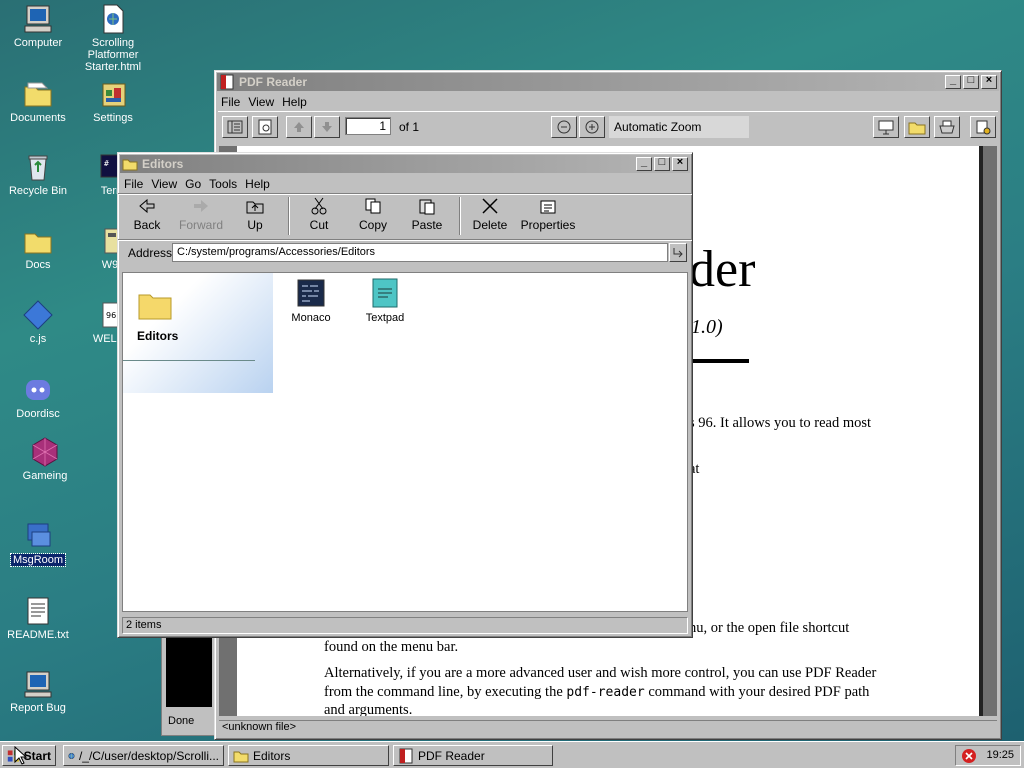 This screenshot has width=1024, height=768. I want to click on sidebar-toggle-button, so click(235, 127).